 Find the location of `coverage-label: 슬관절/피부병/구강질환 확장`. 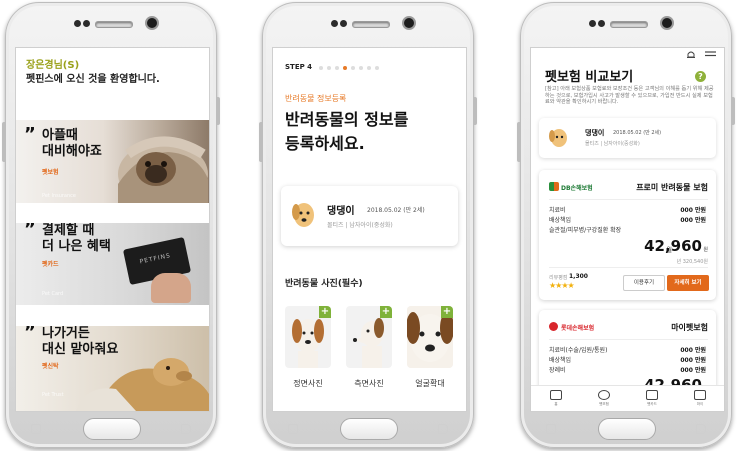

coverage-label: 슬관절/피부병/구강질환 확장 is located at coordinates (585, 230).